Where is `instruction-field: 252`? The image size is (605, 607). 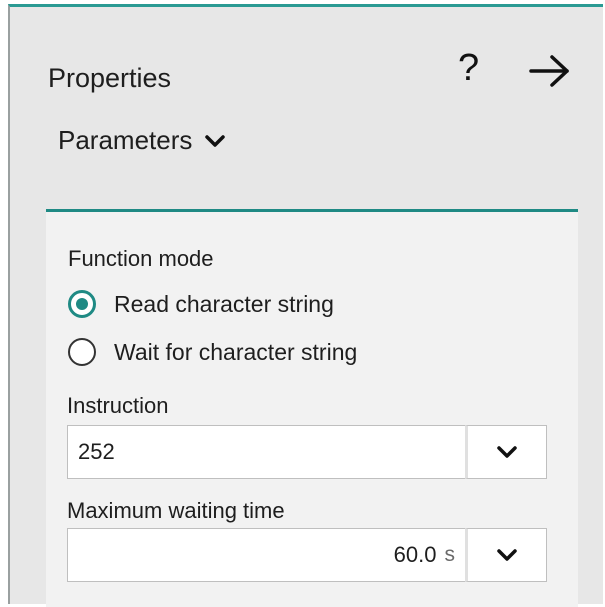
instruction-field: 252 is located at coordinates (307, 452).